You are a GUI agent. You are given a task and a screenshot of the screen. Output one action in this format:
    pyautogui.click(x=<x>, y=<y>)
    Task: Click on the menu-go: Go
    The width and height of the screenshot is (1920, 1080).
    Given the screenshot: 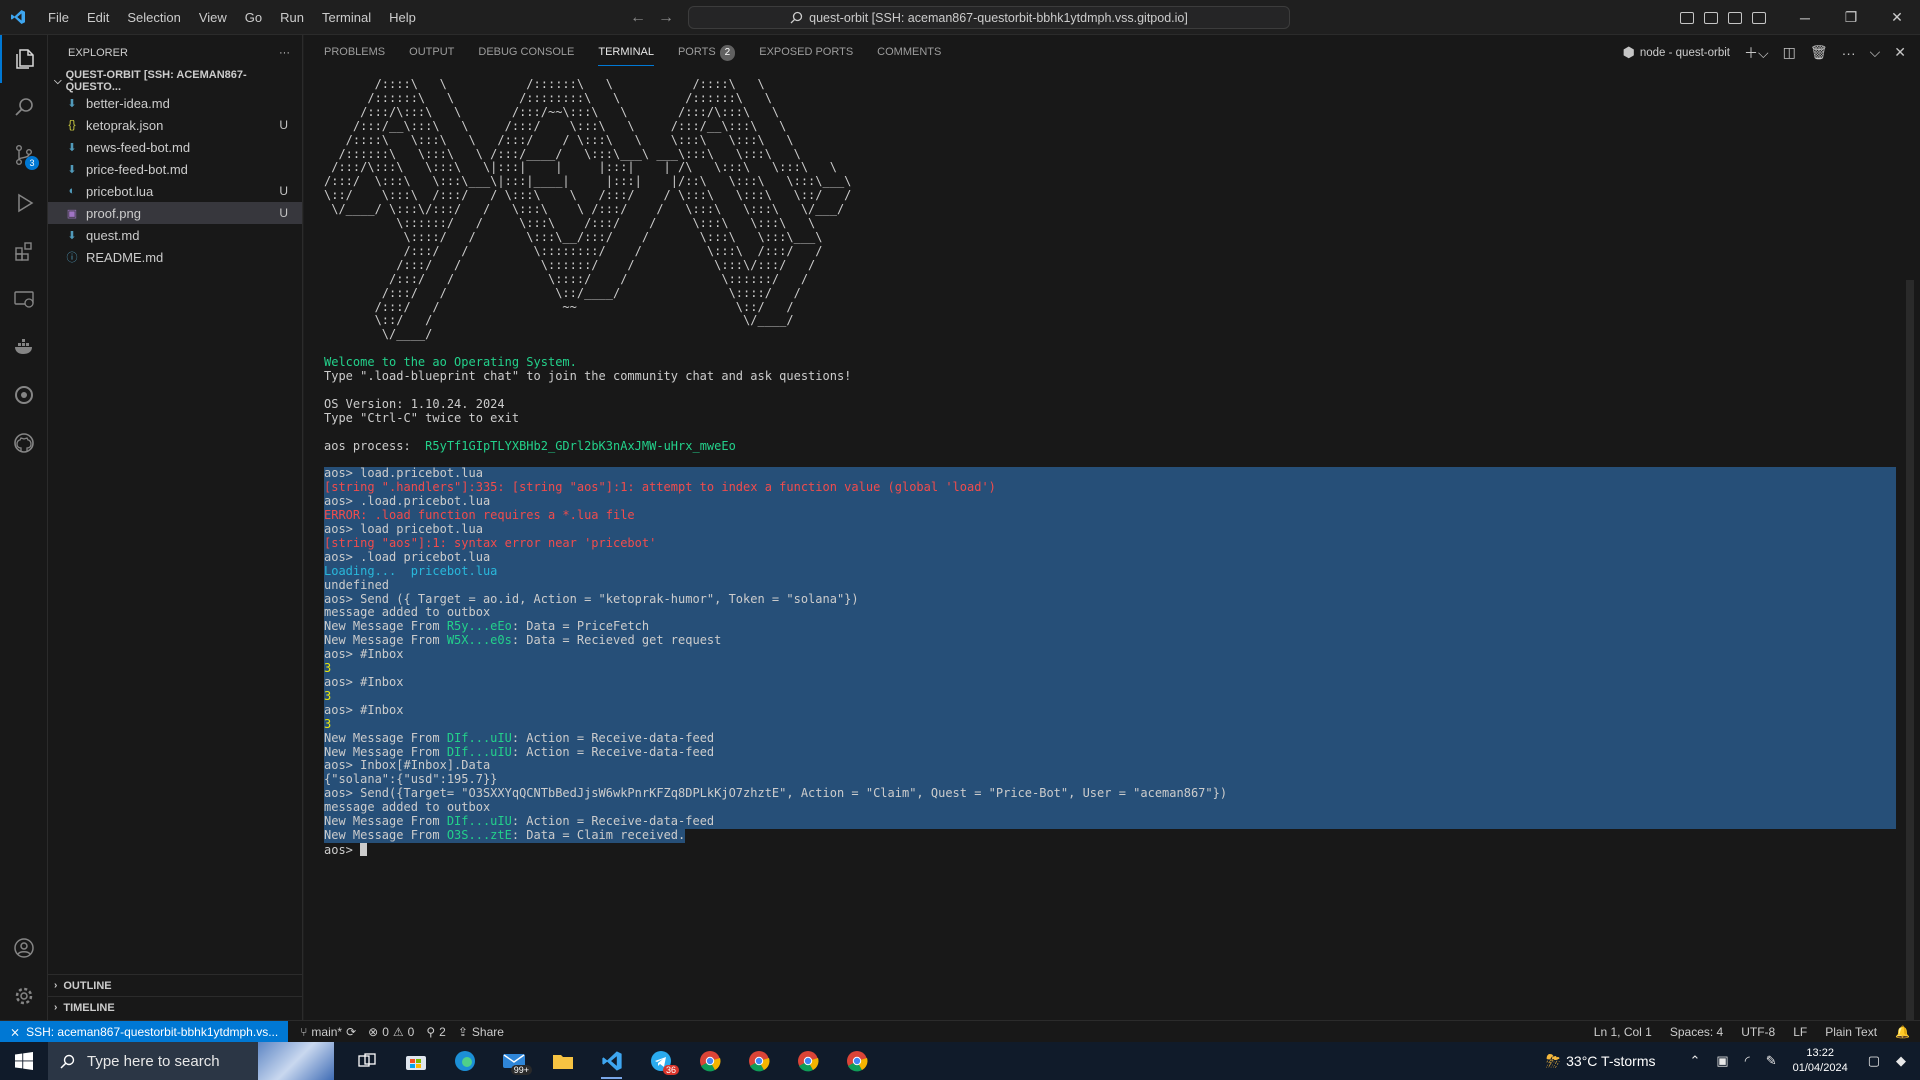 What is the action you would take?
    pyautogui.click(x=253, y=17)
    